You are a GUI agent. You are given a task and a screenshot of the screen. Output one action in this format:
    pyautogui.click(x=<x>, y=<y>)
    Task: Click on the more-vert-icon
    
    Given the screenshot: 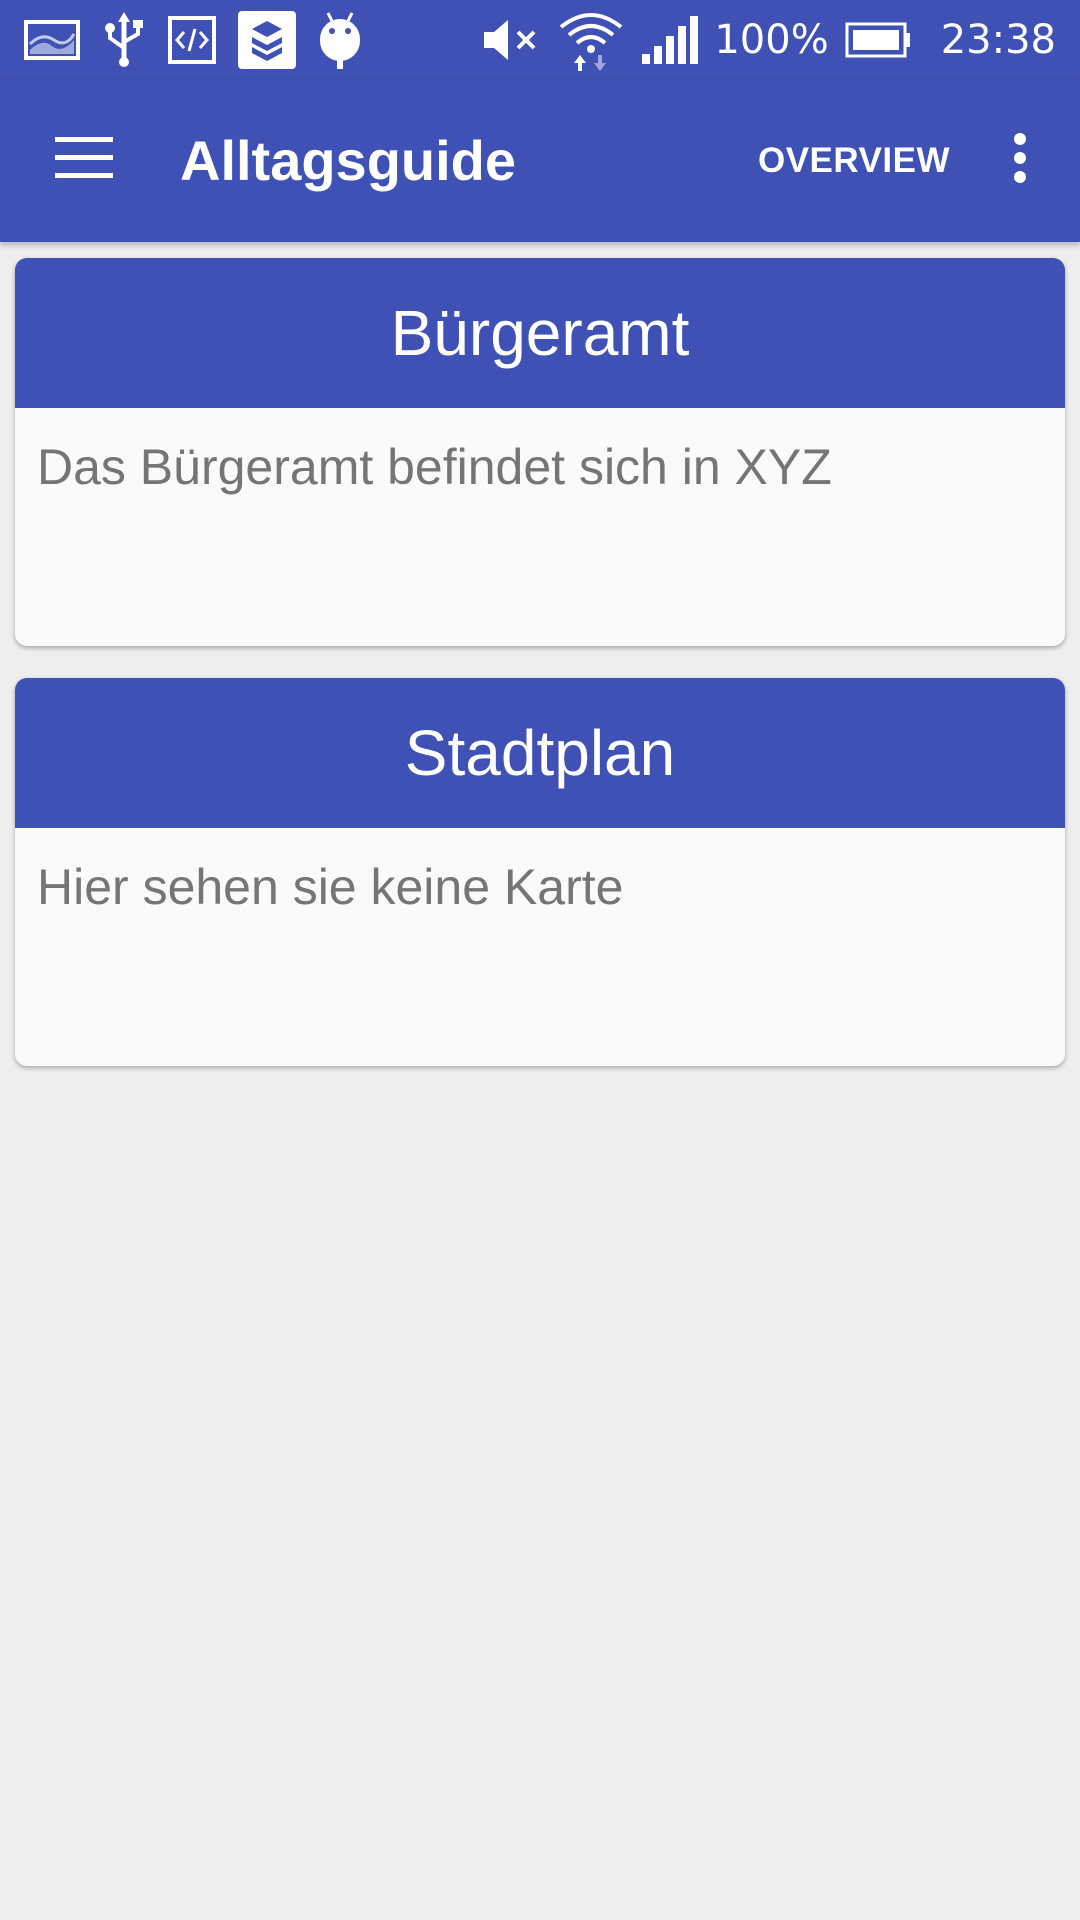 What is the action you would take?
    pyautogui.click(x=1020, y=160)
    